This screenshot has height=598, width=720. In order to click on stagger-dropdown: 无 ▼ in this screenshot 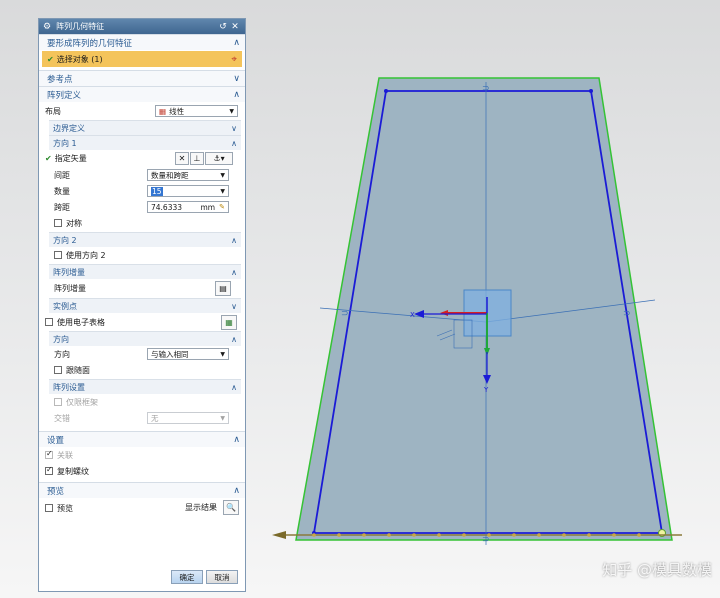, I will do `click(188, 418)`.